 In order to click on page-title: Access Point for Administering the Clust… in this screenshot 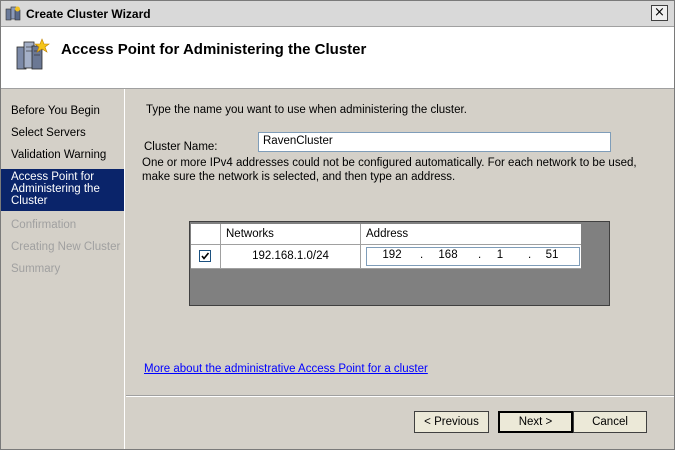, I will do `click(214, 49)`.